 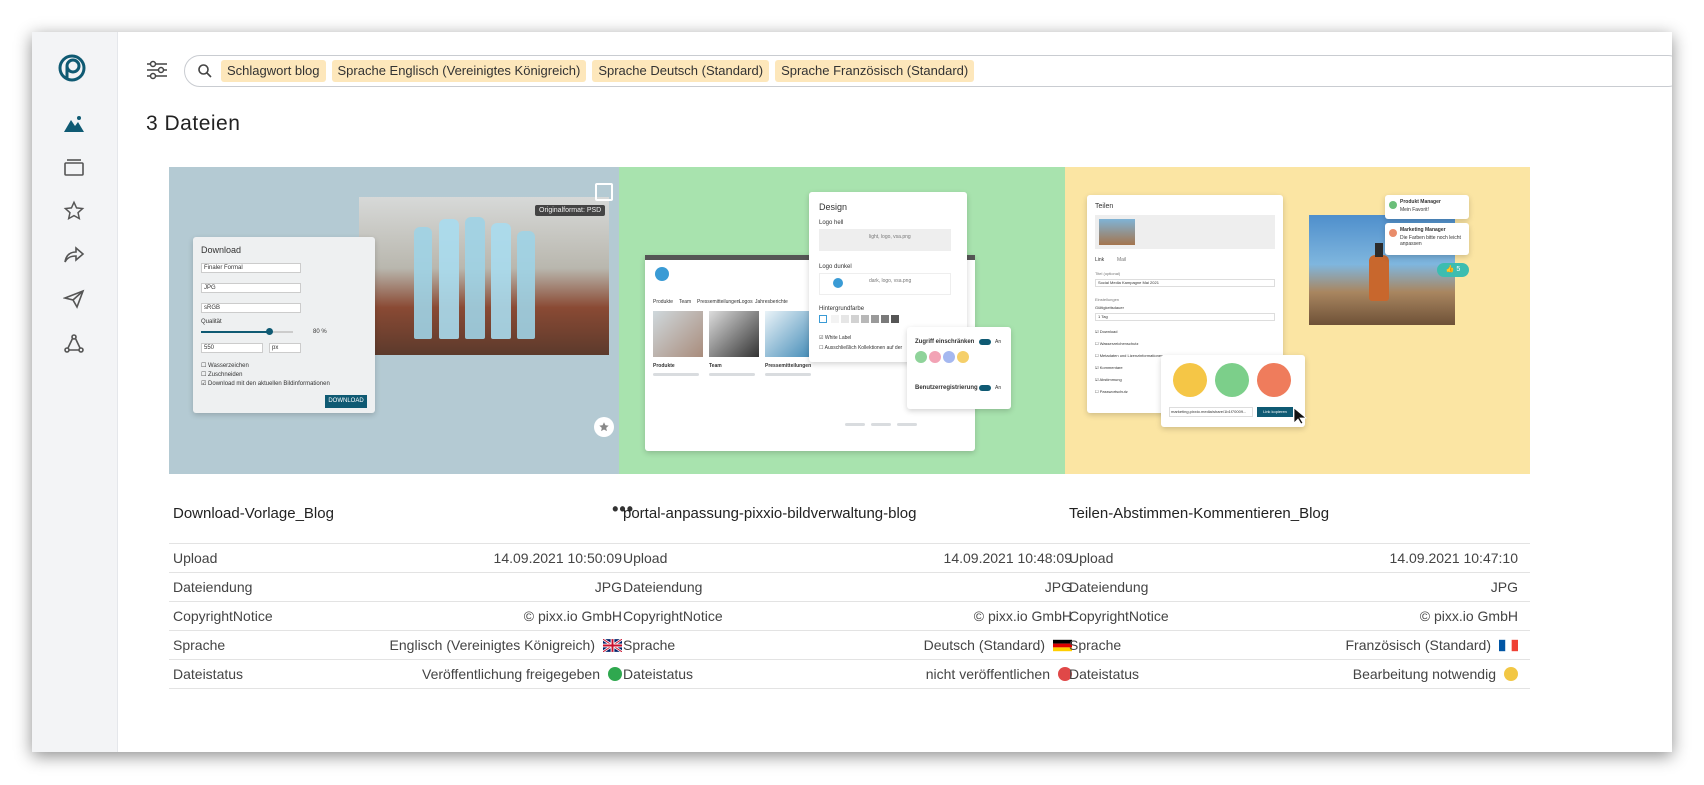 I want to click on results-count-title: 3 Dateien, so click(x=193, y=123).